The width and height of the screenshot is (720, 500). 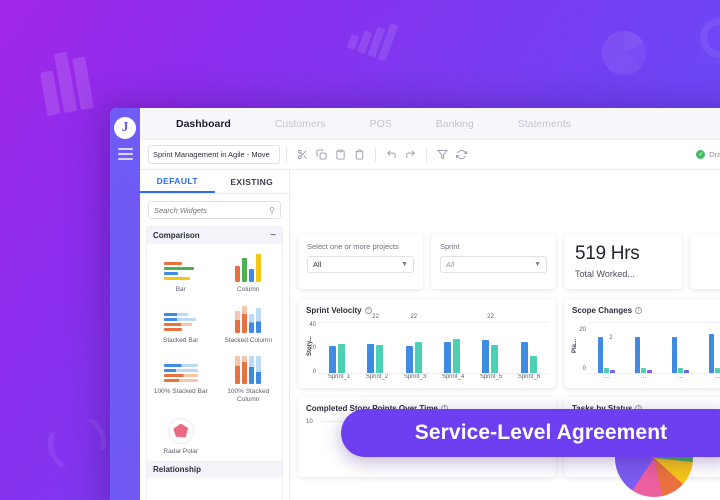 I want to click on stacked-column-100-chart-icon, so click(x=248, y=369).